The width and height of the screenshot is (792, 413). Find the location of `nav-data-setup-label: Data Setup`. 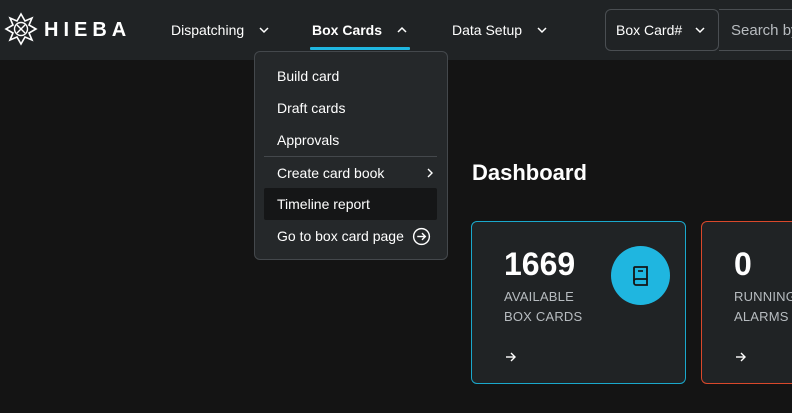

nav-data-setup-label: Data Setup is located at coordinates (487, 30).